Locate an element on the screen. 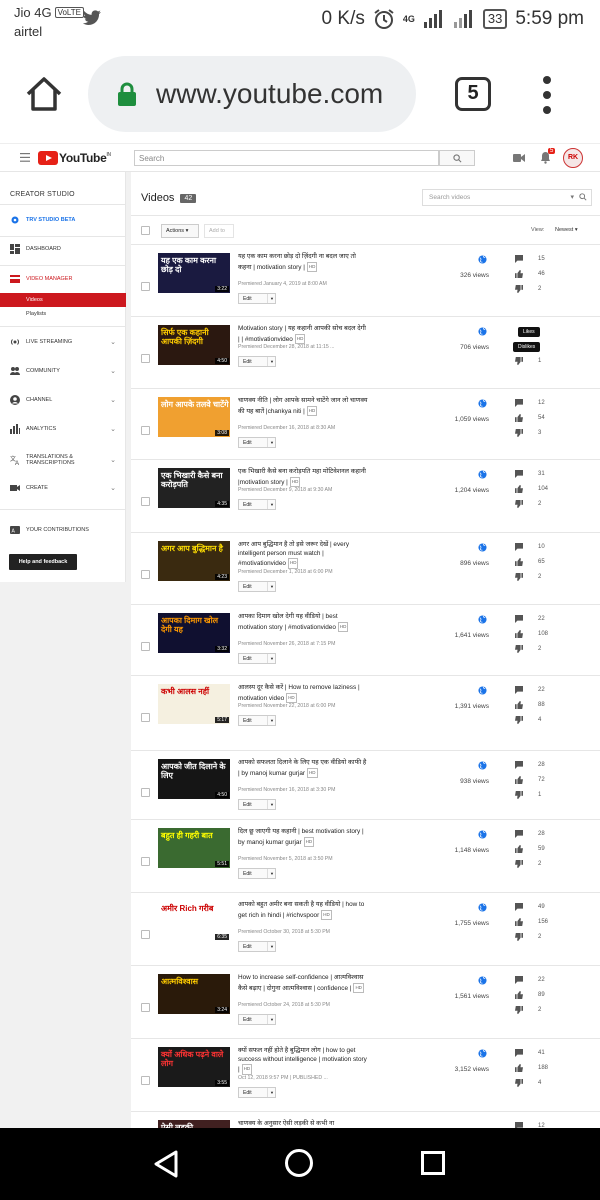  menu-icon is located at coordinates (25, 157).